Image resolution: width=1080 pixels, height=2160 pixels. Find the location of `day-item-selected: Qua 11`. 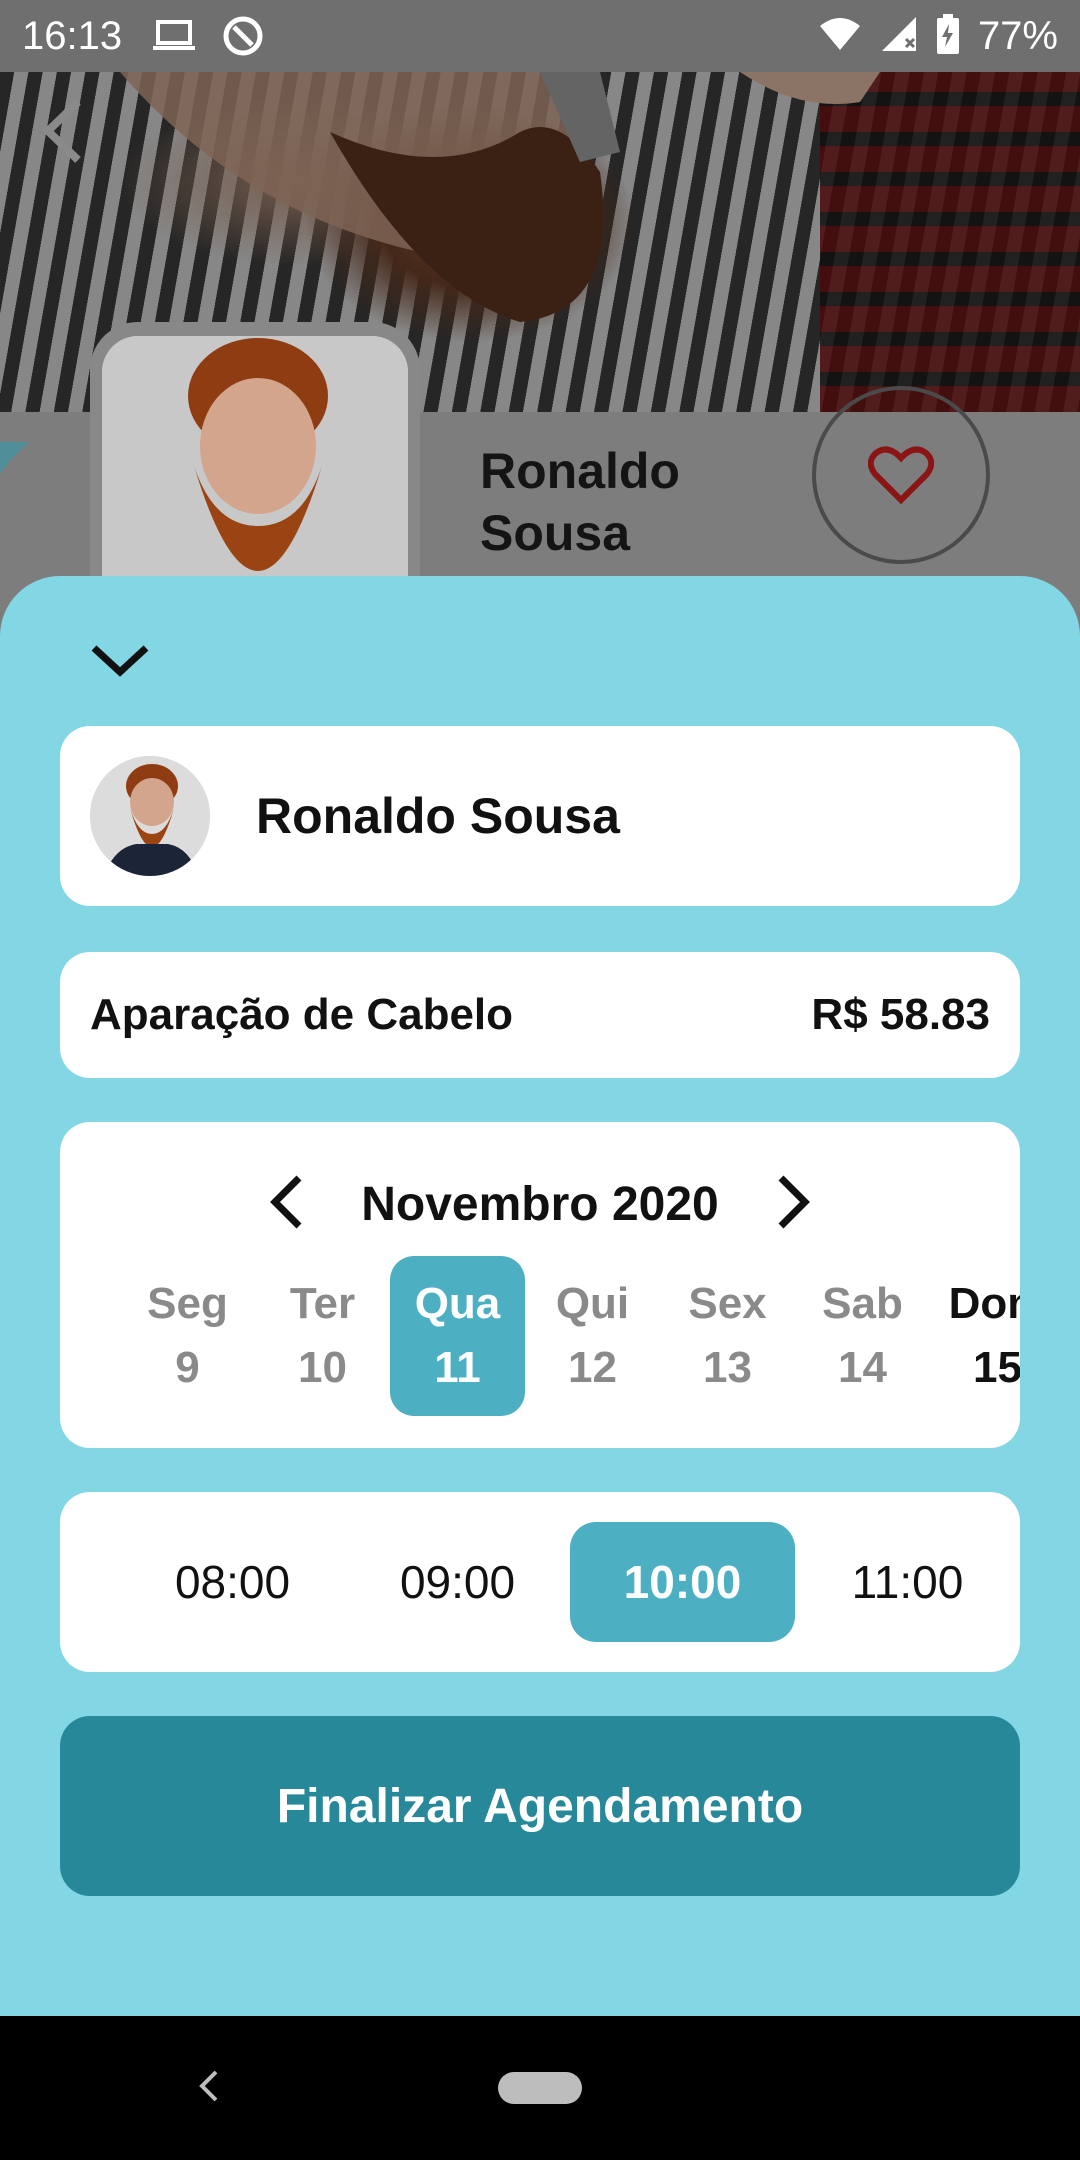

day-item-selected: Qua 11 is located at coordinates (457, 1336).